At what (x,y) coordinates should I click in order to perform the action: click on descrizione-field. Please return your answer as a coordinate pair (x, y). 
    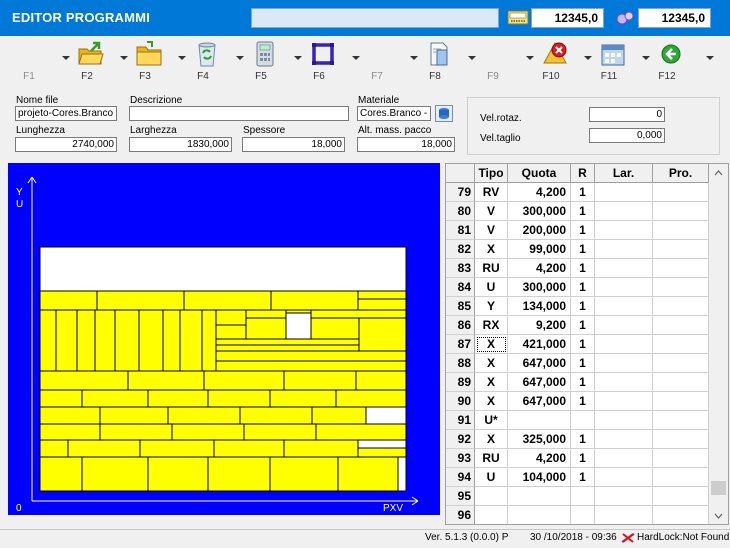
    Looking at the image, I should click on (239, 113).